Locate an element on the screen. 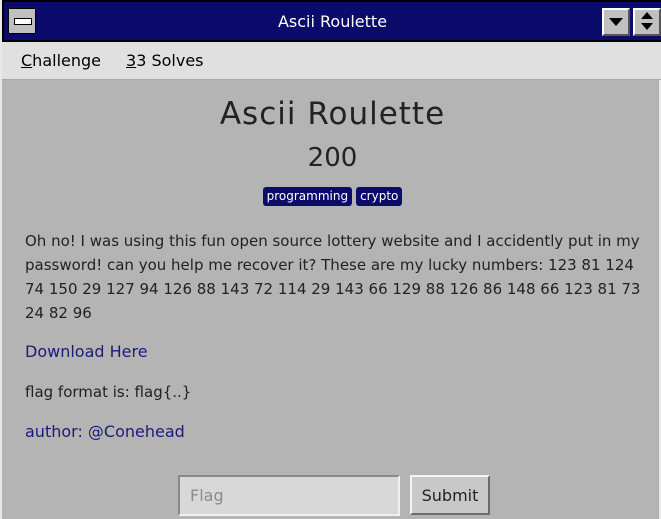  download-link: Download Here is located at coordinates (86, 352).